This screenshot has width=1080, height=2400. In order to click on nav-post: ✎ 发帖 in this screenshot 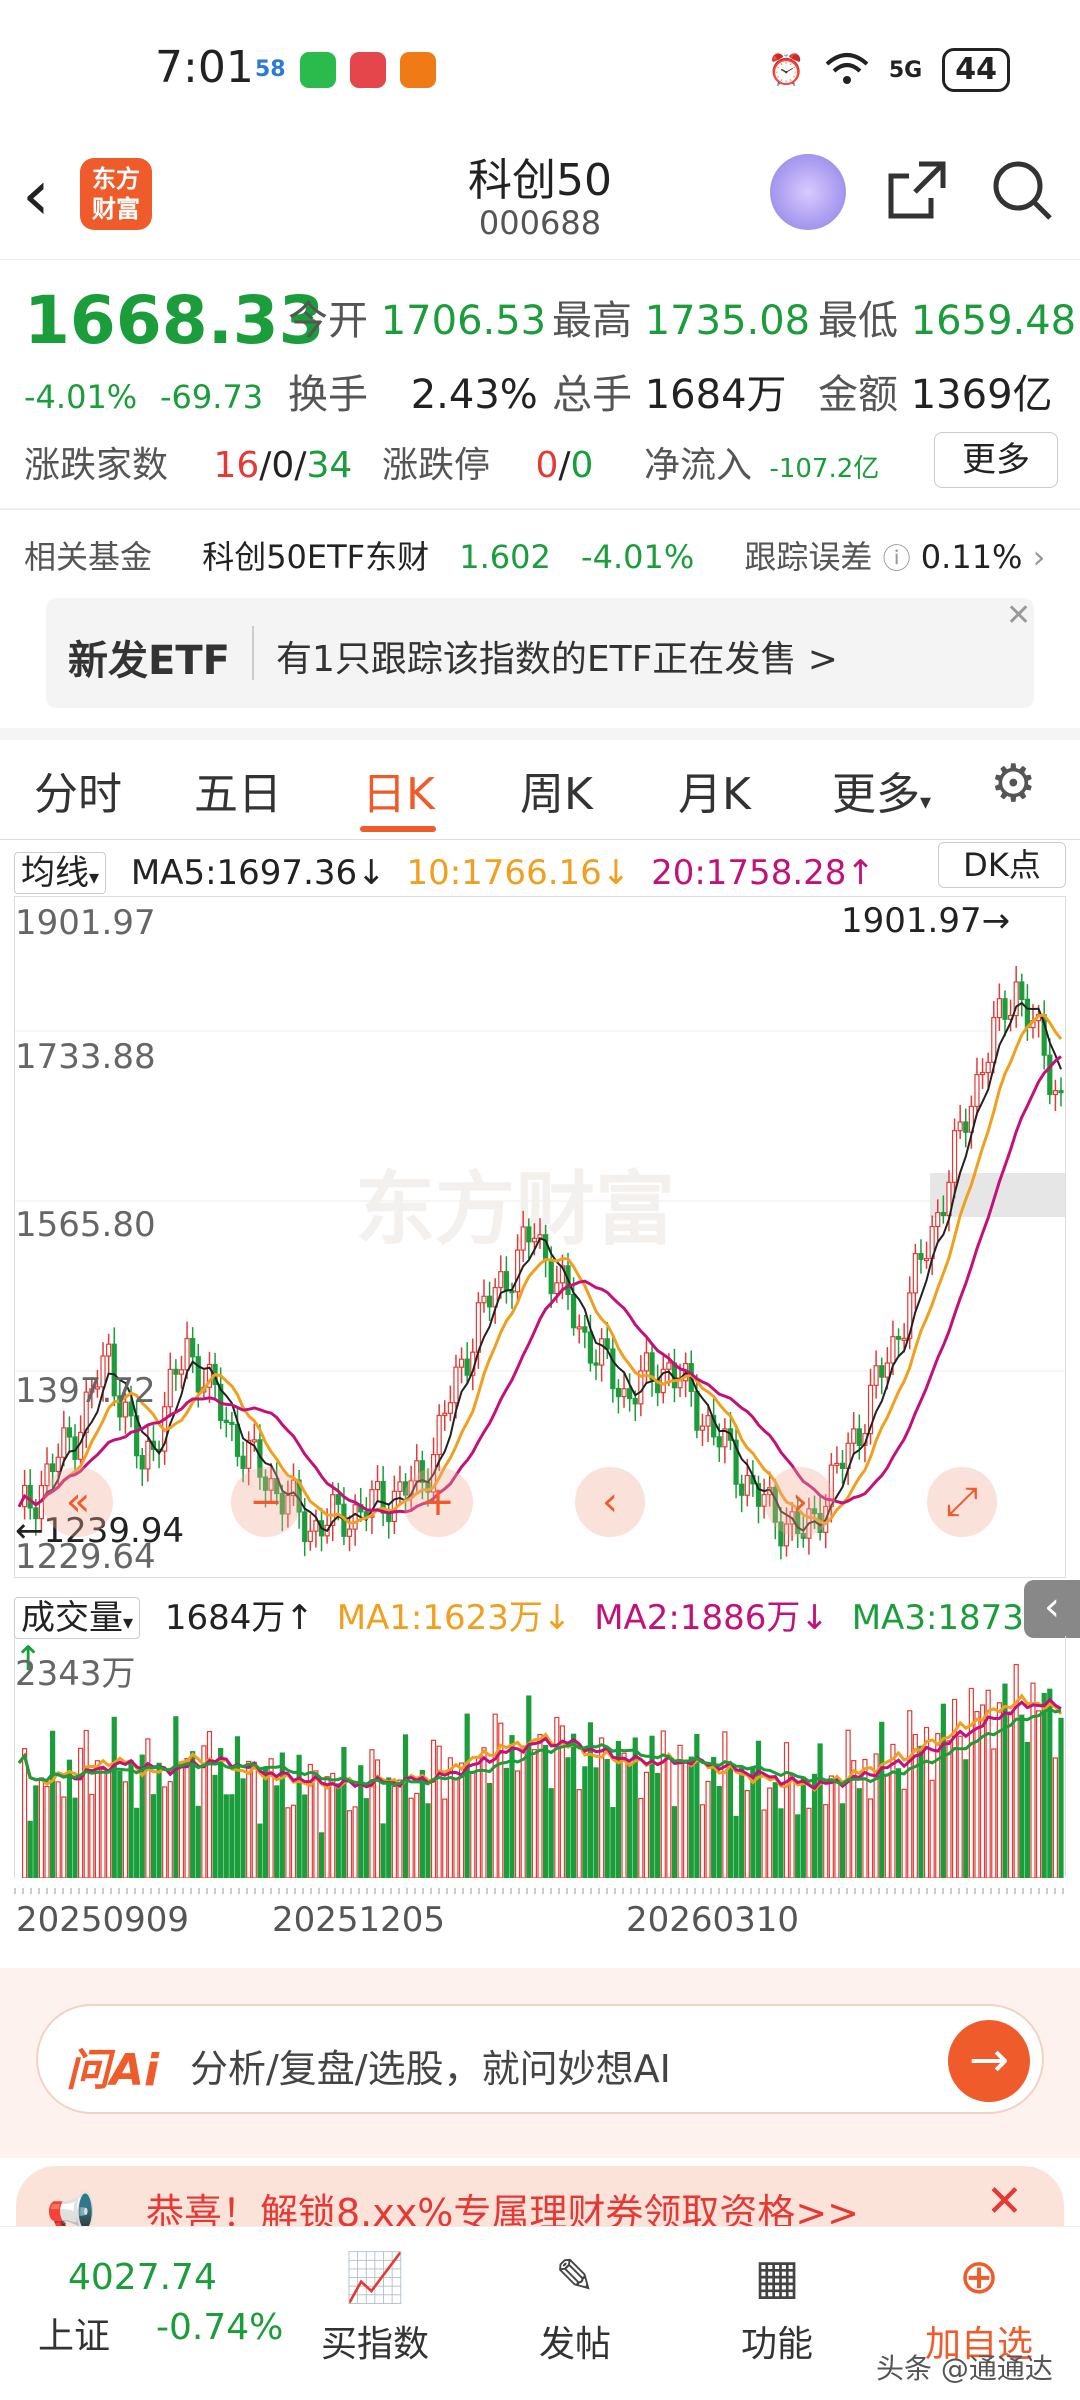, I will do `click(575, 2308)`.